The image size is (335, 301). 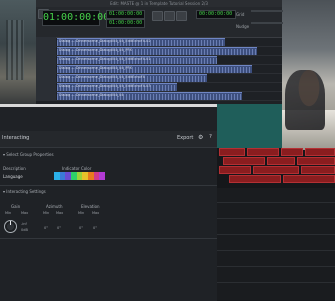 I want to click on tool-grab-button, so click(x=181, y=16).